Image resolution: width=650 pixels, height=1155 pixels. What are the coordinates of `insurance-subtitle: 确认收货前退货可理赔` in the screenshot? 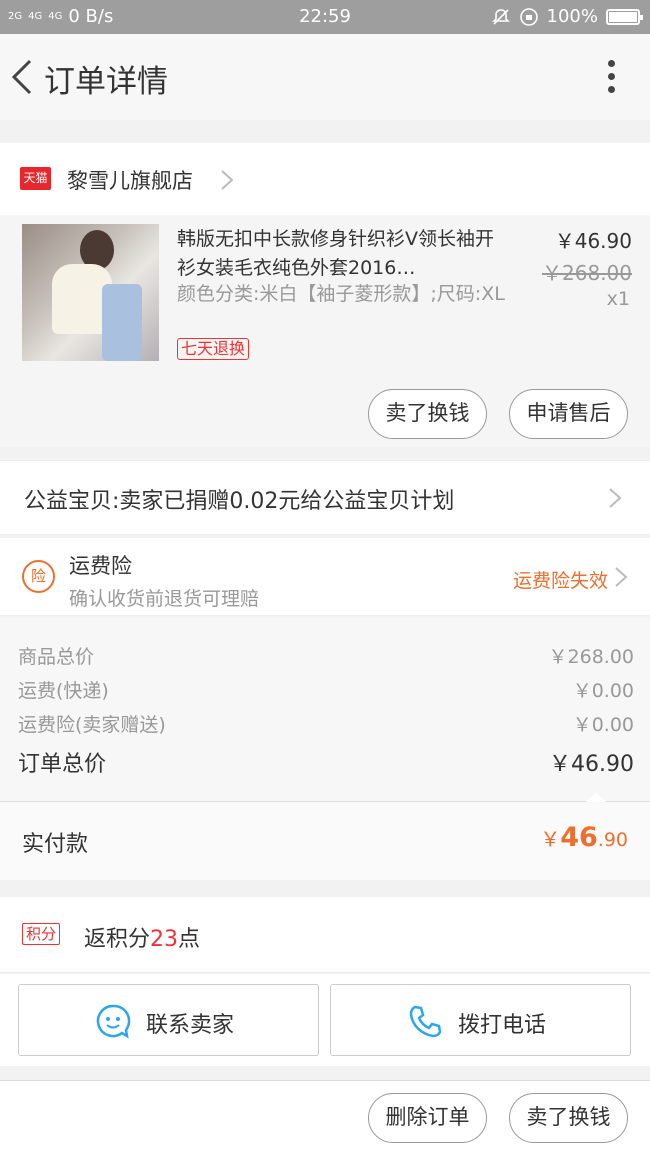 It's located at (164, 599).